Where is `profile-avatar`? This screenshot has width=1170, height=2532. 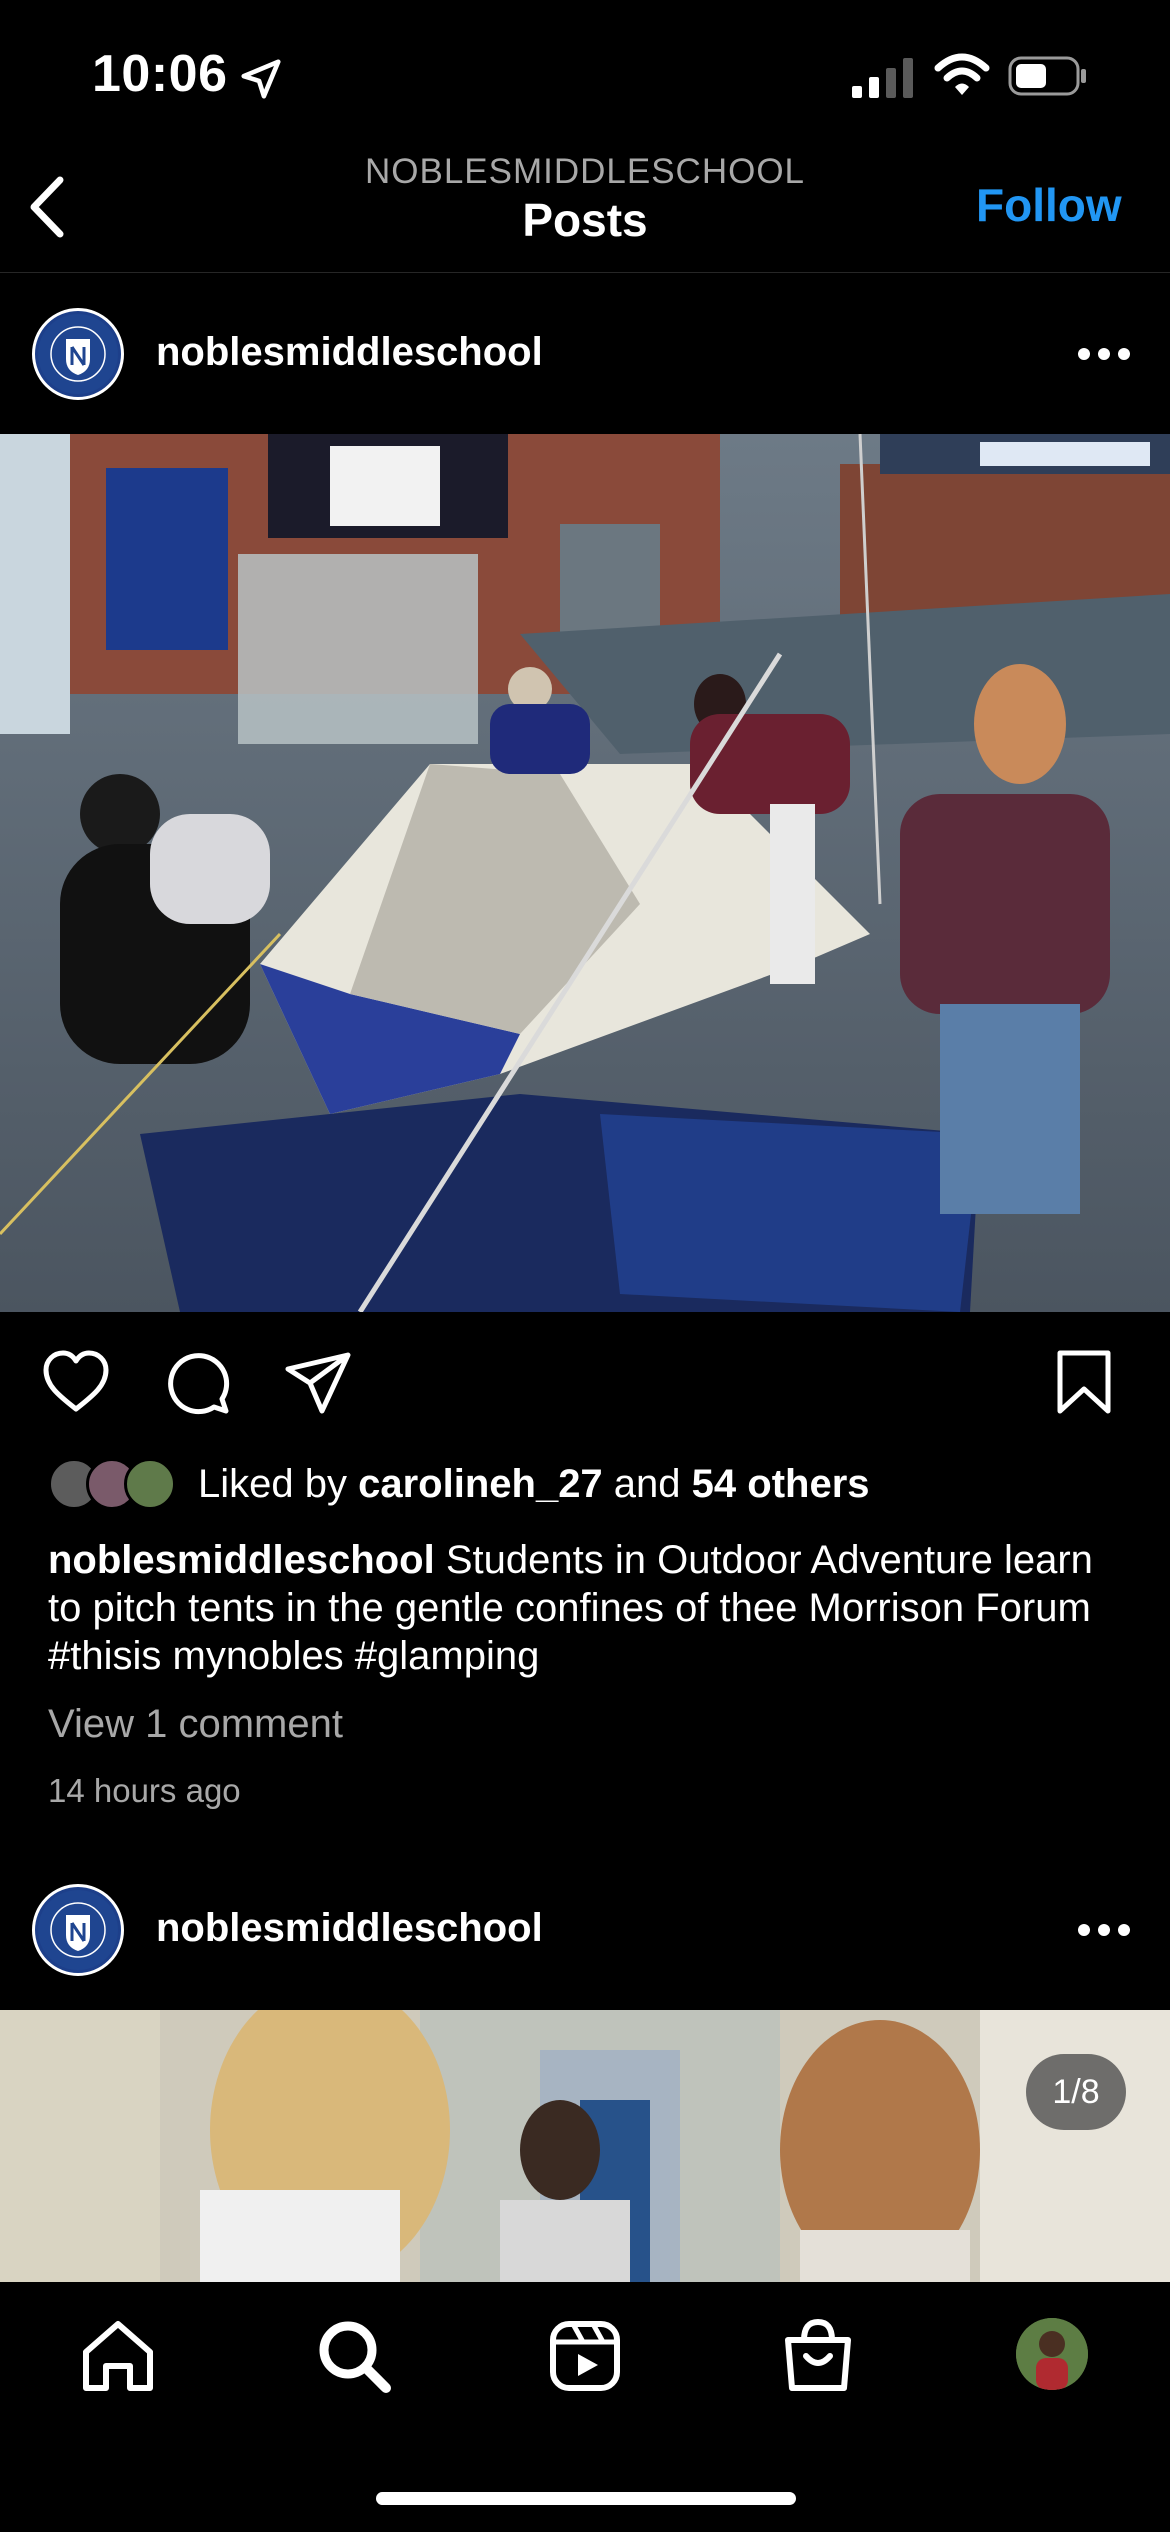
profile-avatar is located at coordinates (1052, 2354).